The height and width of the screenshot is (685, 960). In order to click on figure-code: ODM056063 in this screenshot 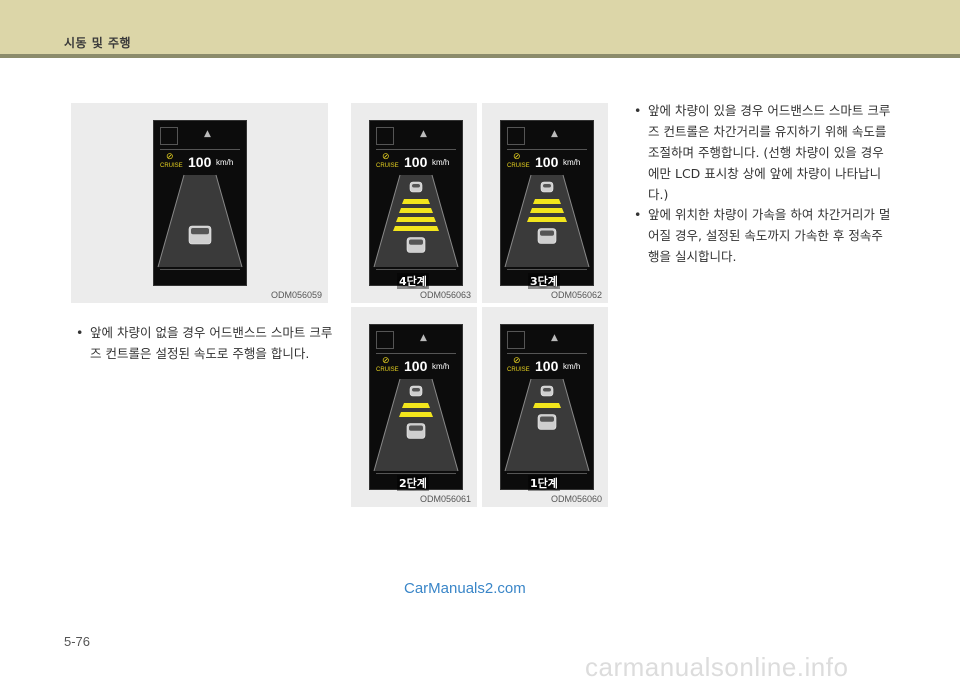, I will do `click(445, 295)`.